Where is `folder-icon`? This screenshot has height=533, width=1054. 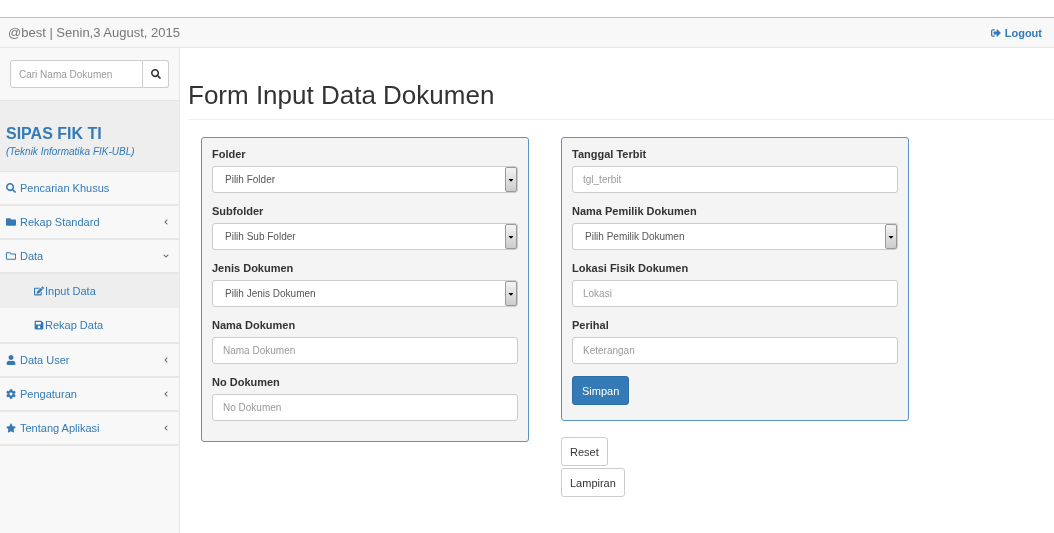
folder-icon is located at coordinates (11, 222).